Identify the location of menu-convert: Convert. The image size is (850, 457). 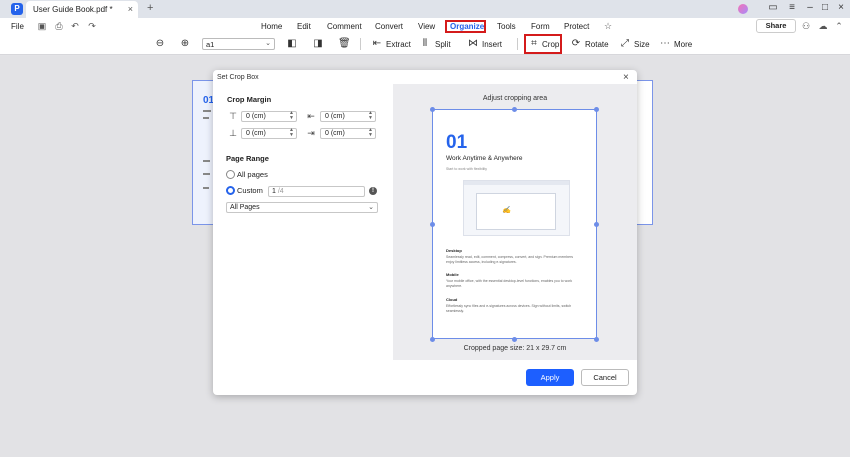
(389, 26).